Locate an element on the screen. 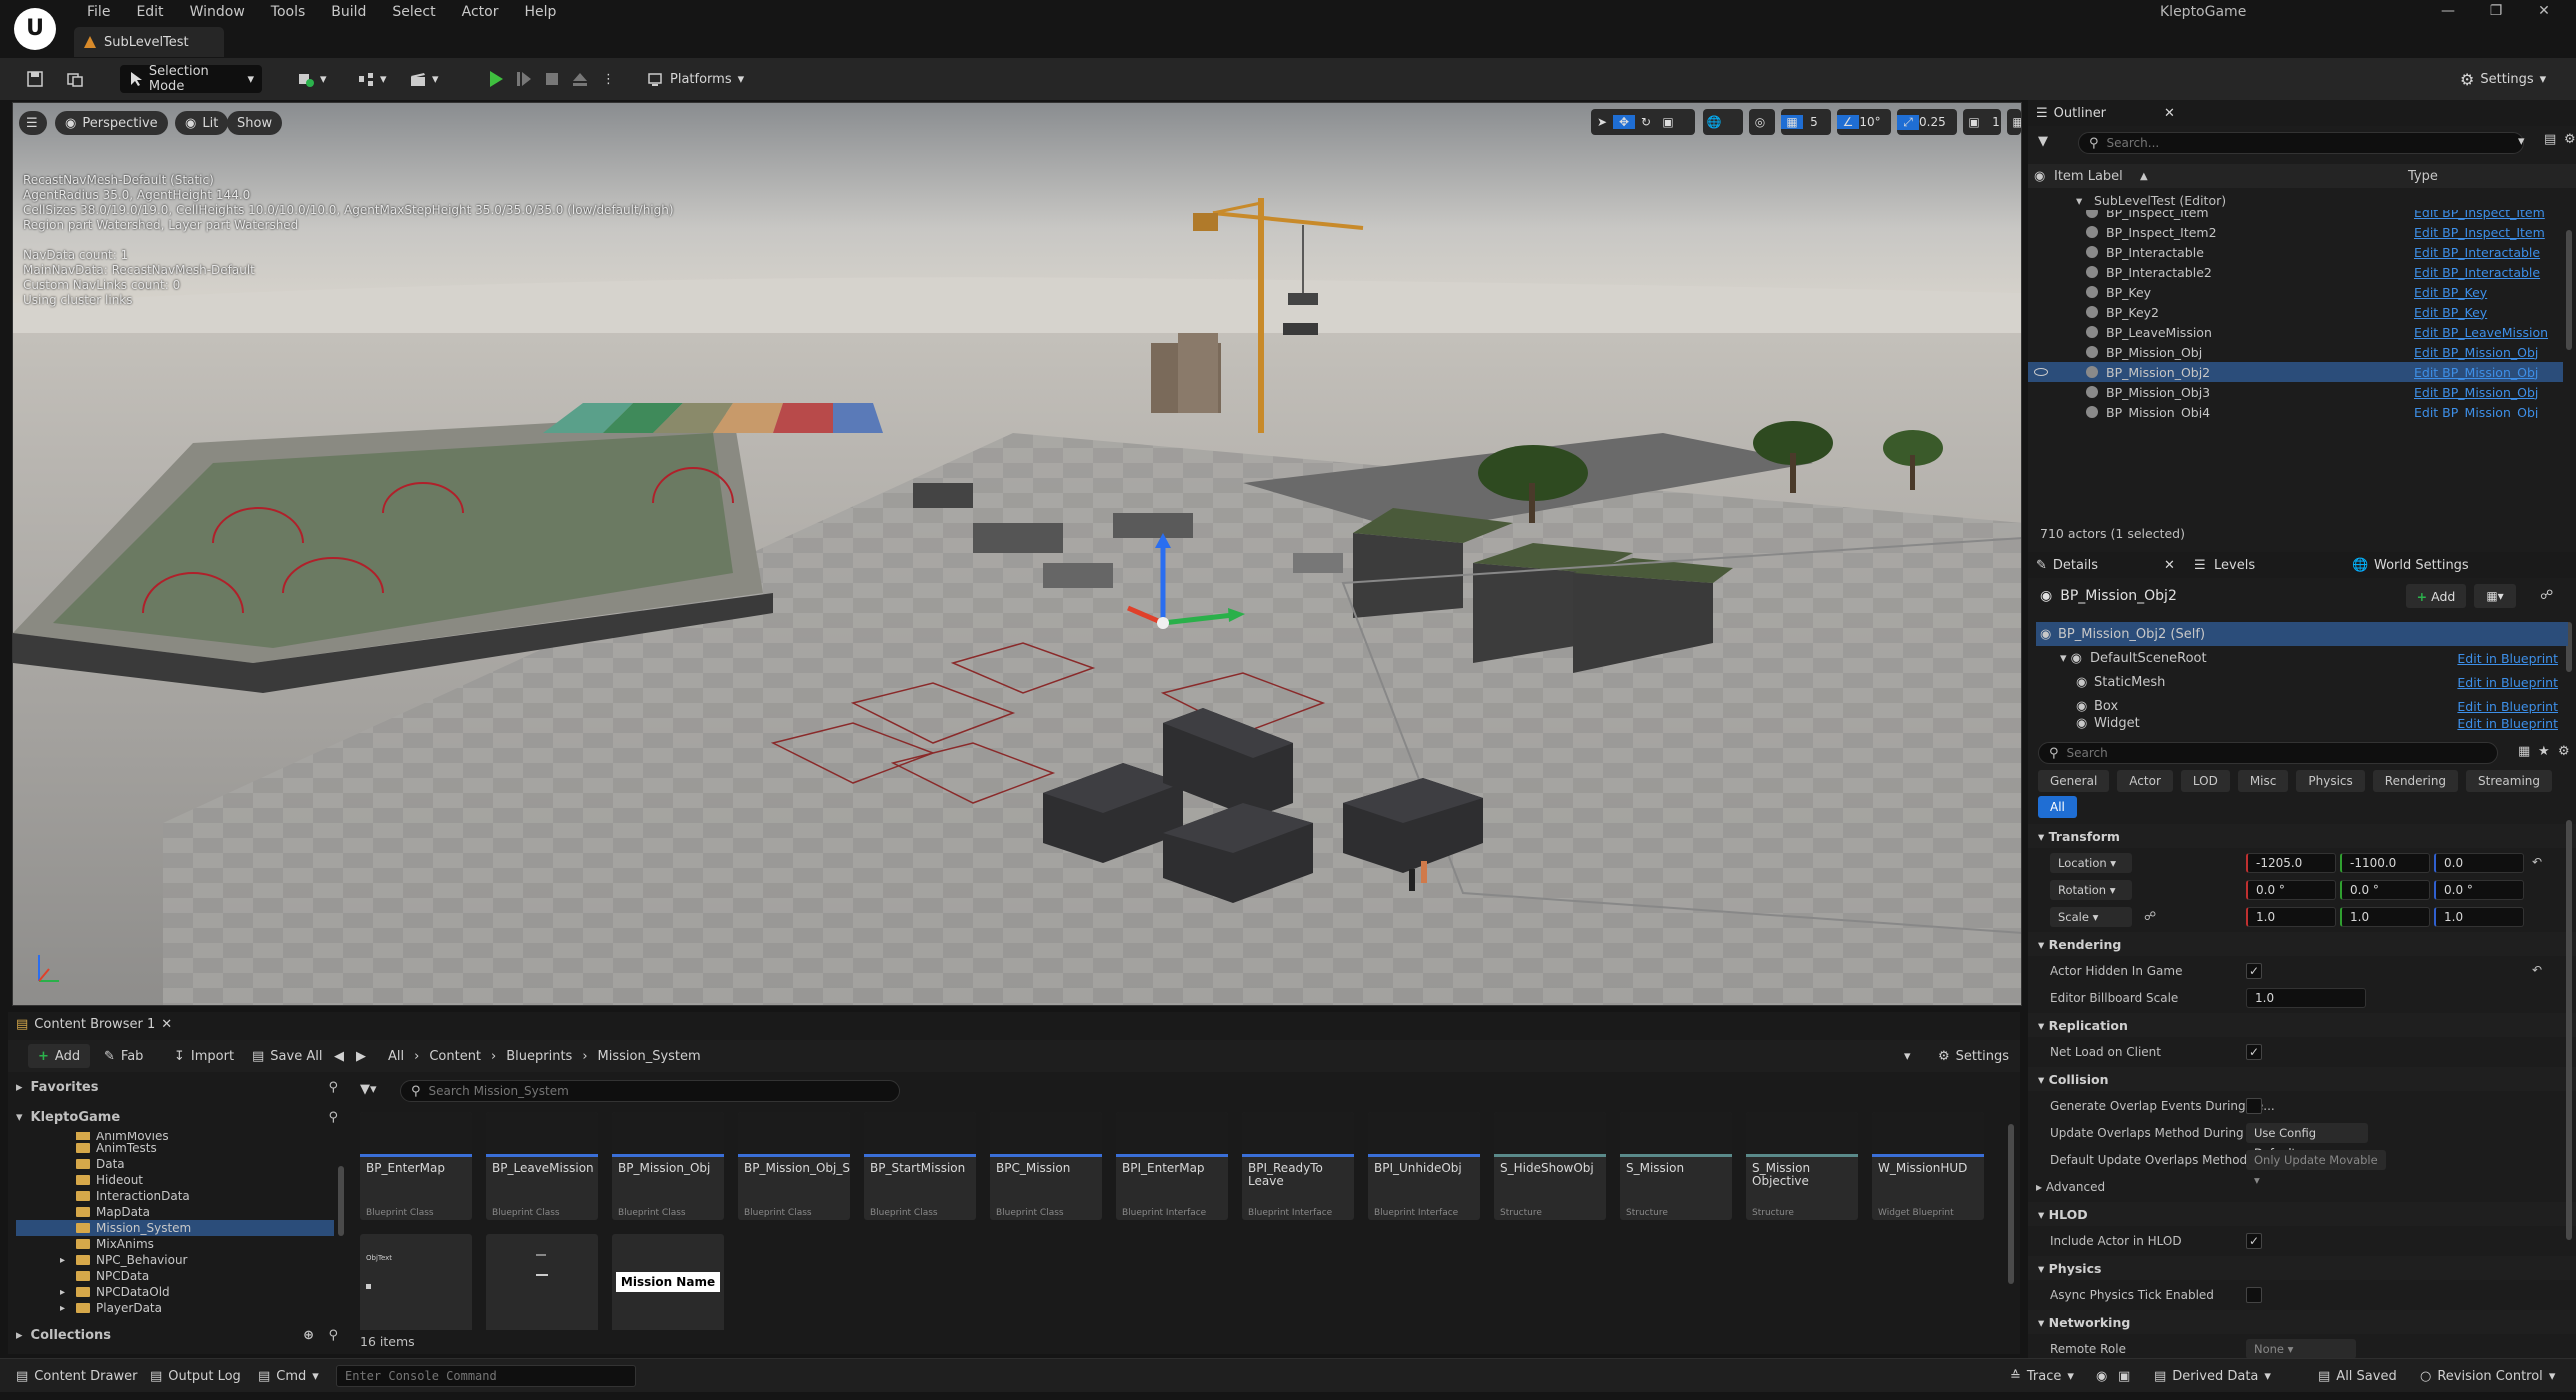 The height and width of the screenshot is (1400, 2576). grid-view-icon: ▦ is located at coordinates (2524, 751).